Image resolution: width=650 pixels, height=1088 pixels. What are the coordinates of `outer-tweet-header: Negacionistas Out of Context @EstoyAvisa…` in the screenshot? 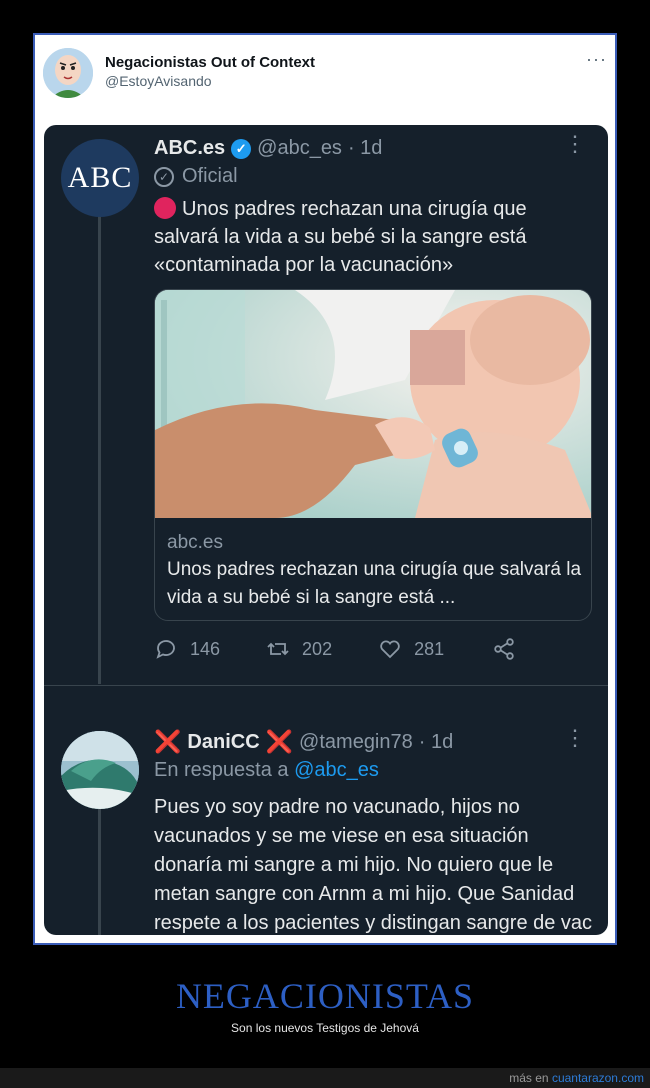 It's located at (326, 75).